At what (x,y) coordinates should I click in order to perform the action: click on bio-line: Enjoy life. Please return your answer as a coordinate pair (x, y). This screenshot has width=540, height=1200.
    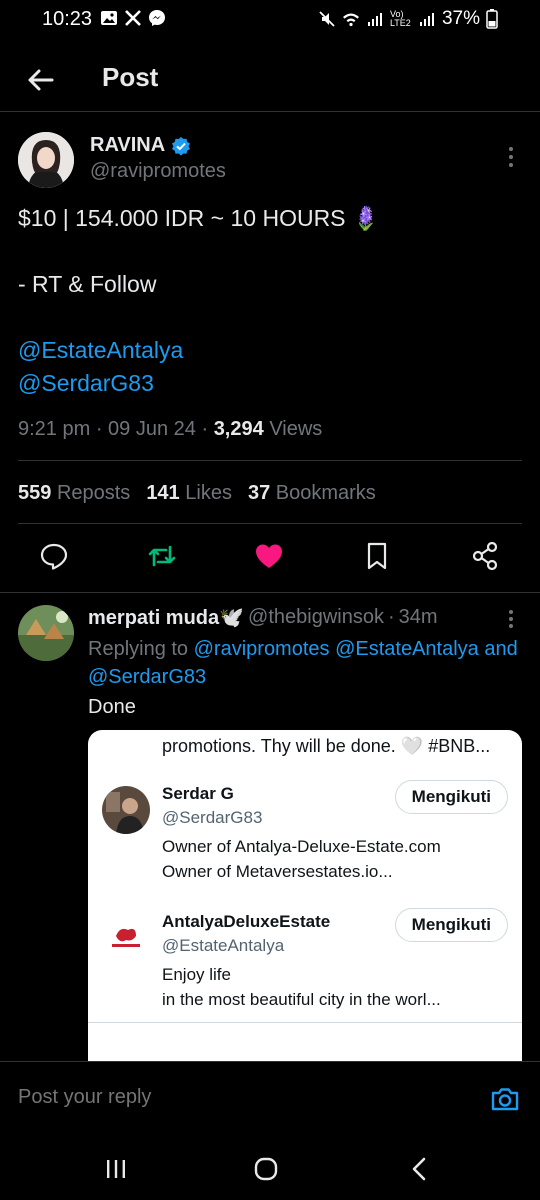
    Looking at the image, I should click on (196, 974).